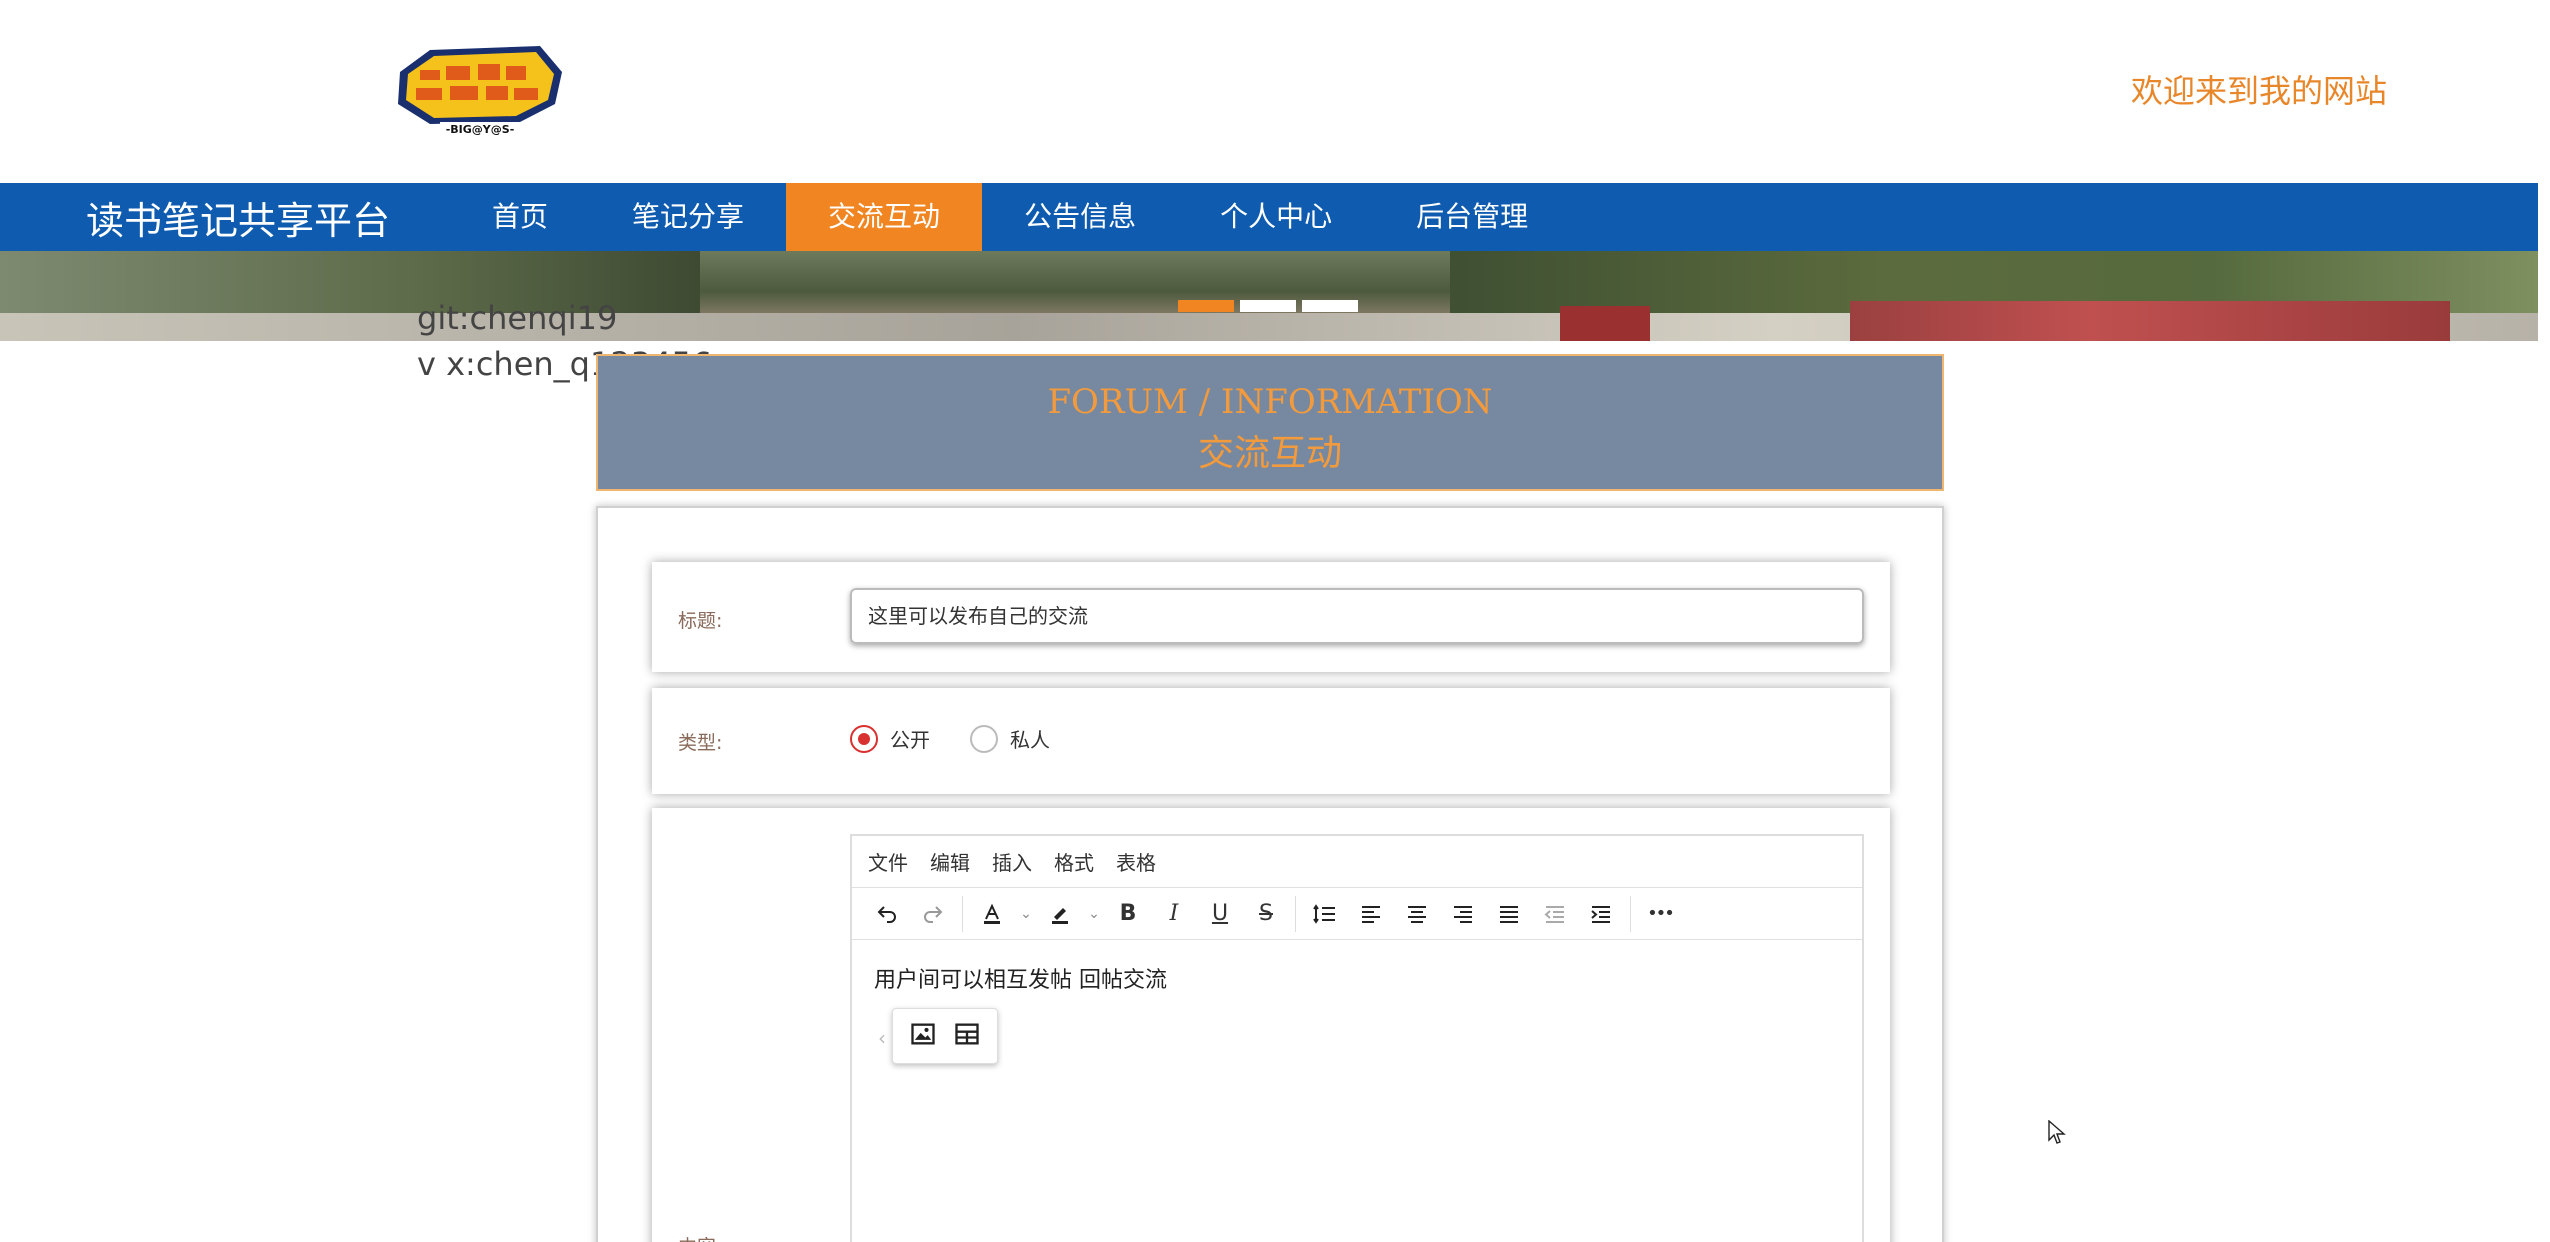 This screenshot has width=2550, height=1242. What do you see at coordinates (884, 217) in the screenshot?
I see `nav-item-forum: 交流互动` at bounding box center [884, 217].